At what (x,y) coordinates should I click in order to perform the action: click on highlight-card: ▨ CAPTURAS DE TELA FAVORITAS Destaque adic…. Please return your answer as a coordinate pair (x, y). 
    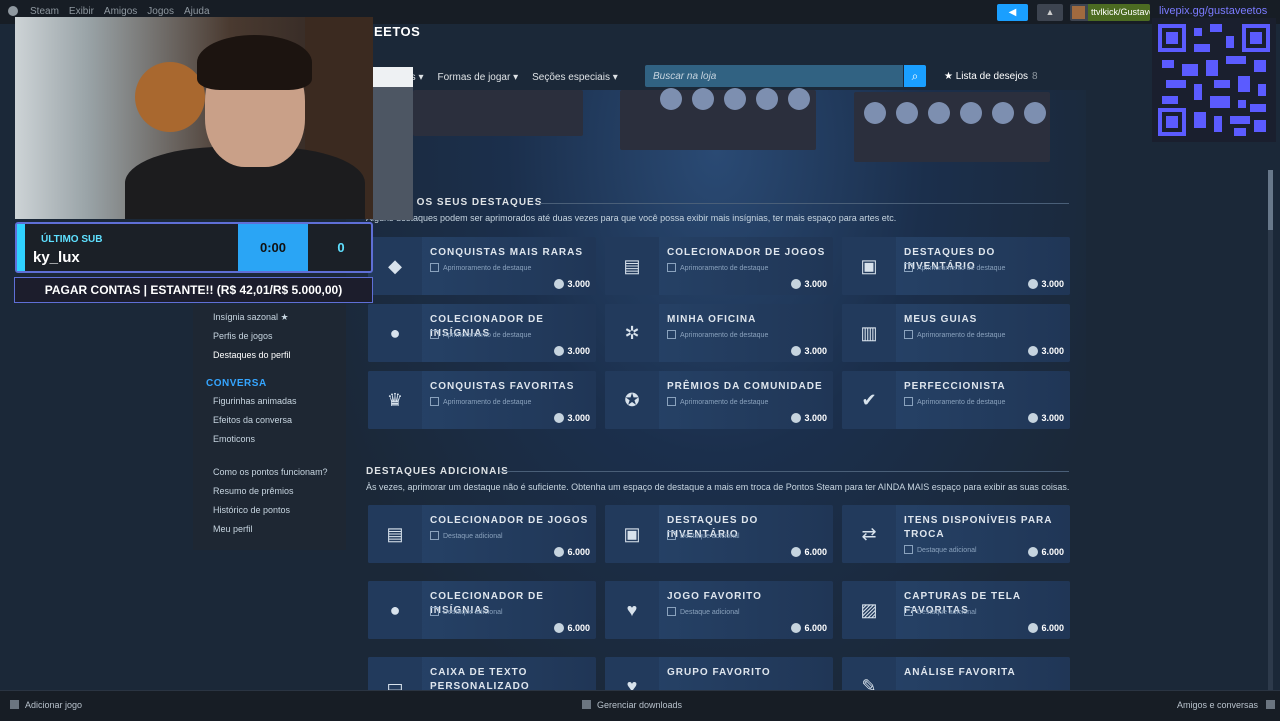
    Looking at the image, I should click on (956, 610).